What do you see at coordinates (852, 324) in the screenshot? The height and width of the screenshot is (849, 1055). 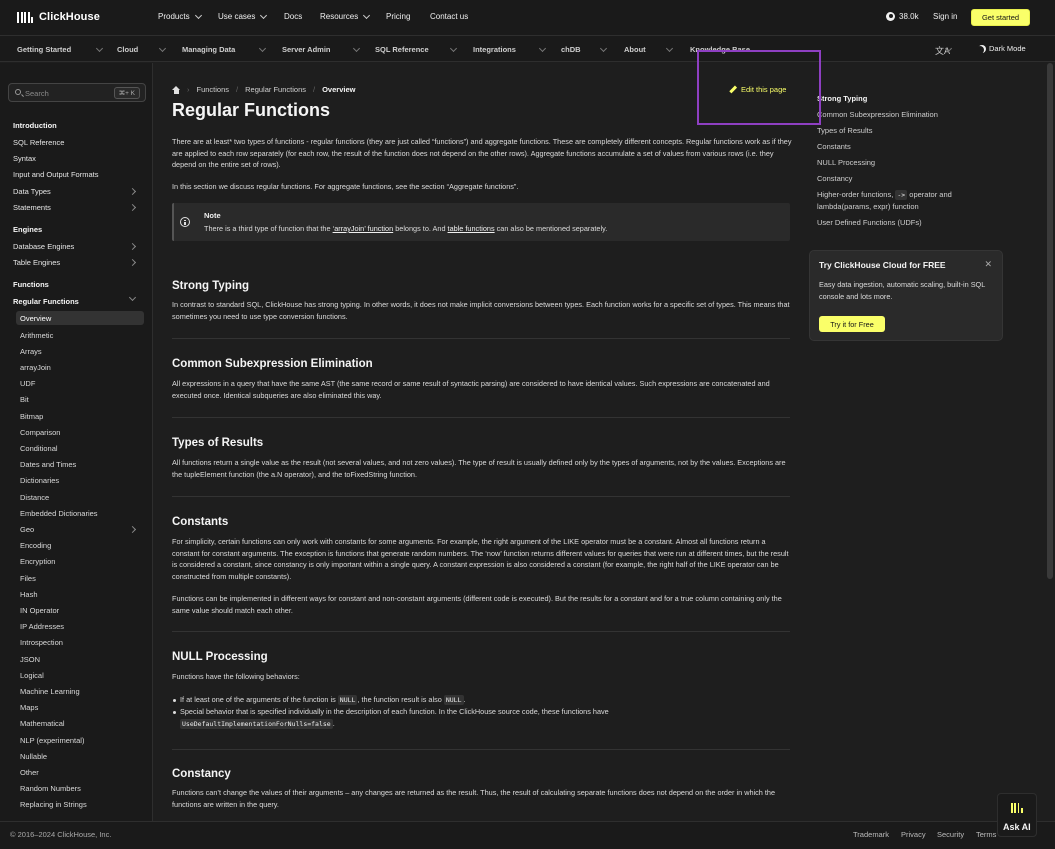 I see `try-for-free-button: Try it for Free` at bounding box center [852, 324].